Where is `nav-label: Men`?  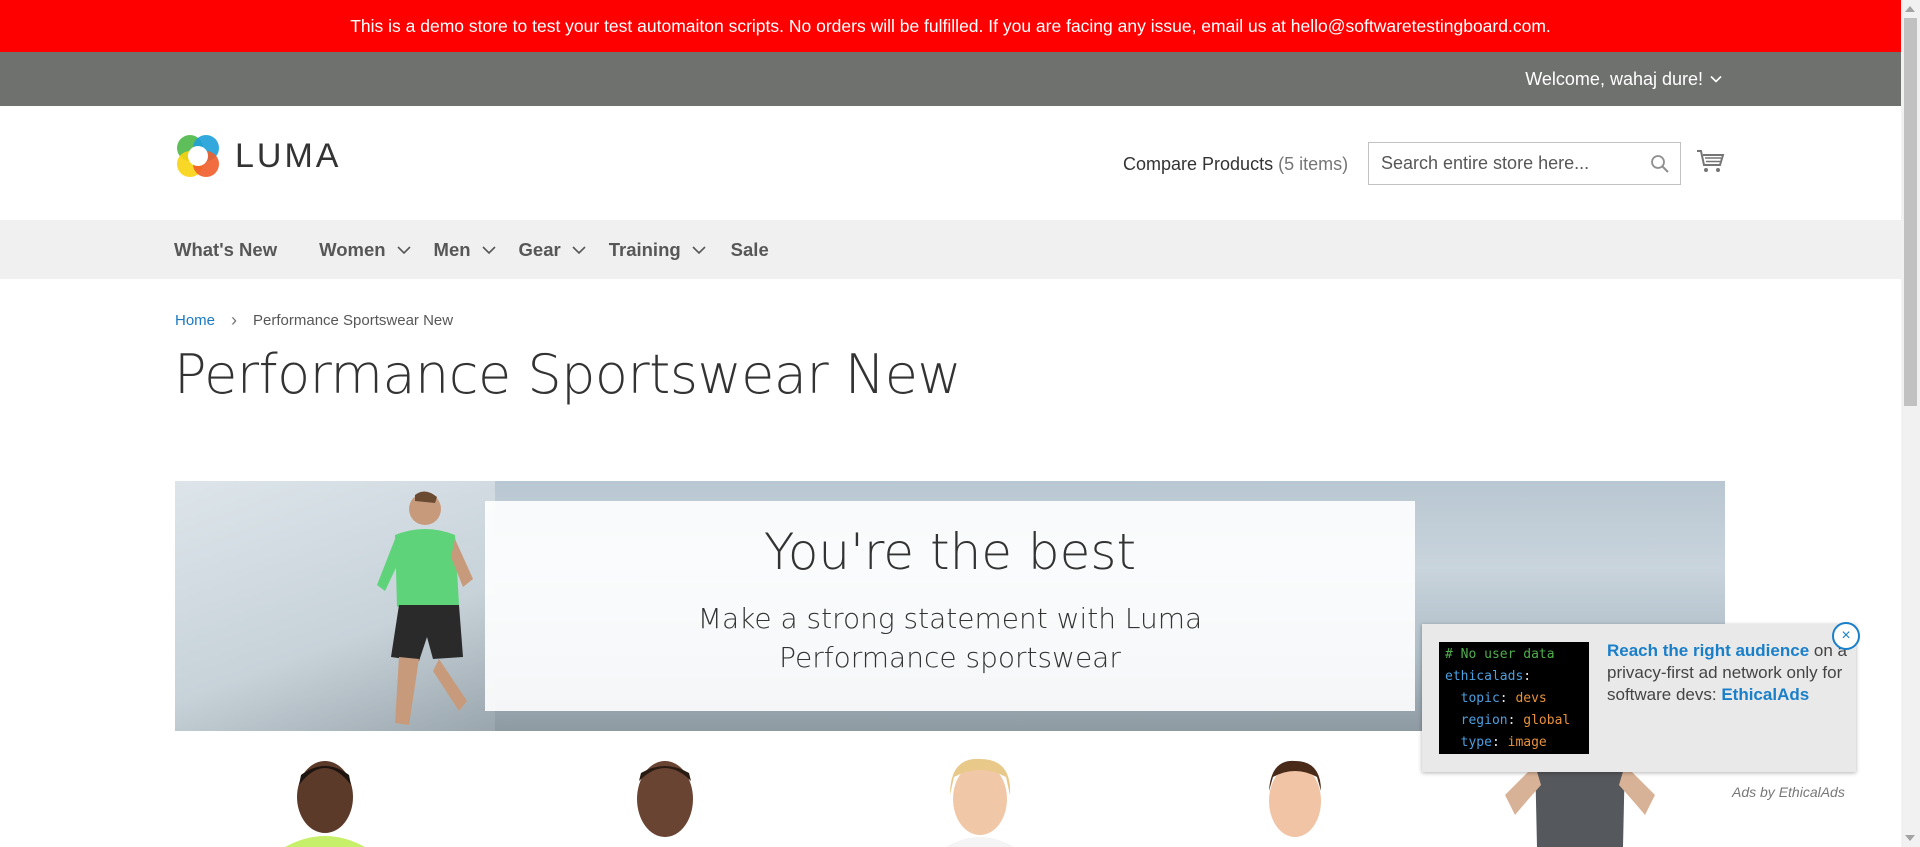 nav-label: Men is located at coordinates (452, 249).